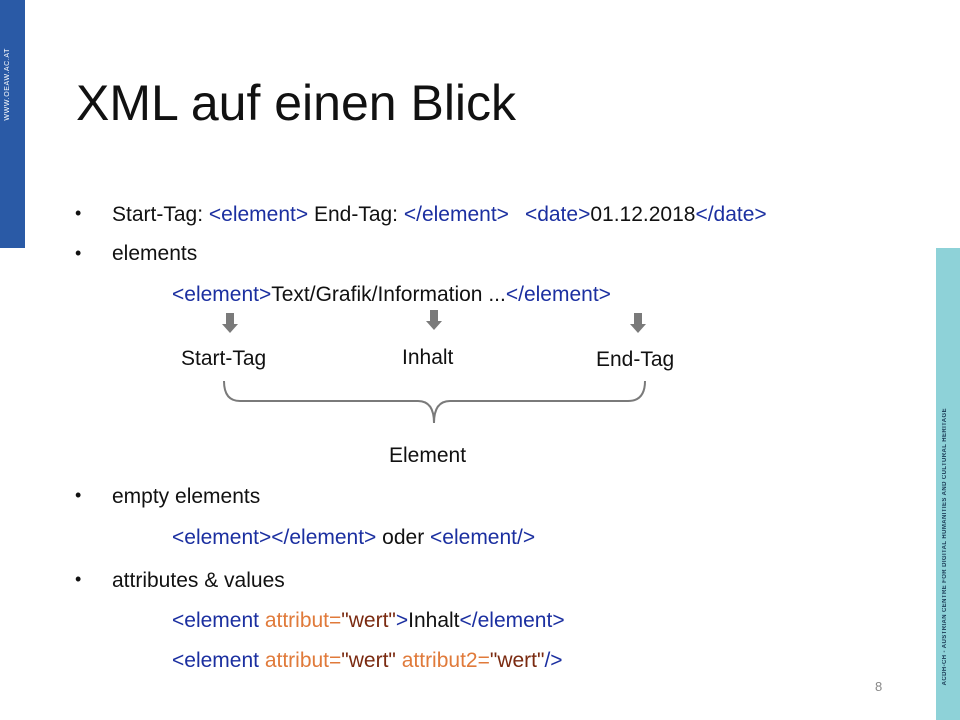  What do you see at coordinates (428, 455) in the screenshot?
I see `diagram-element-label: Element` at bounding box center [428, 455].